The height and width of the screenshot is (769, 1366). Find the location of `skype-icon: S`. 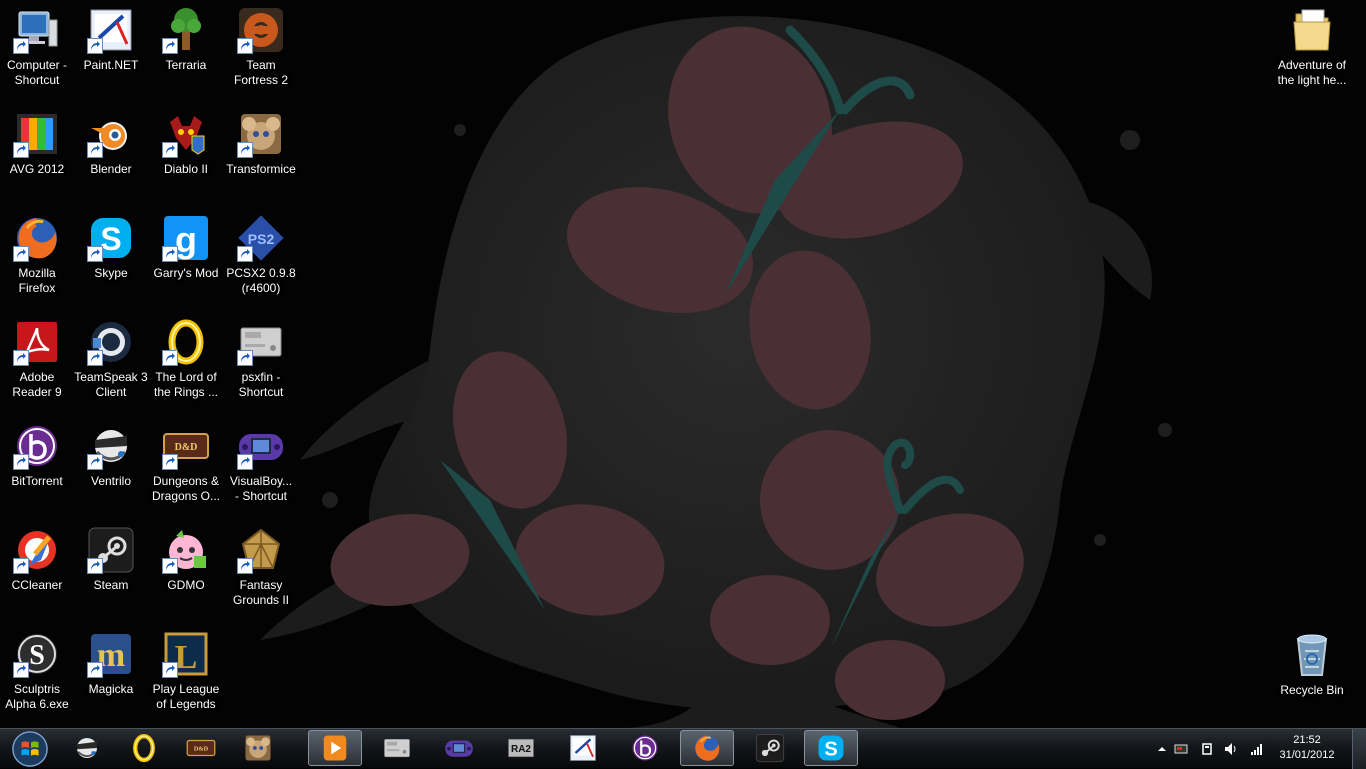

skype-icon: S is located at coordinates (831, 748).